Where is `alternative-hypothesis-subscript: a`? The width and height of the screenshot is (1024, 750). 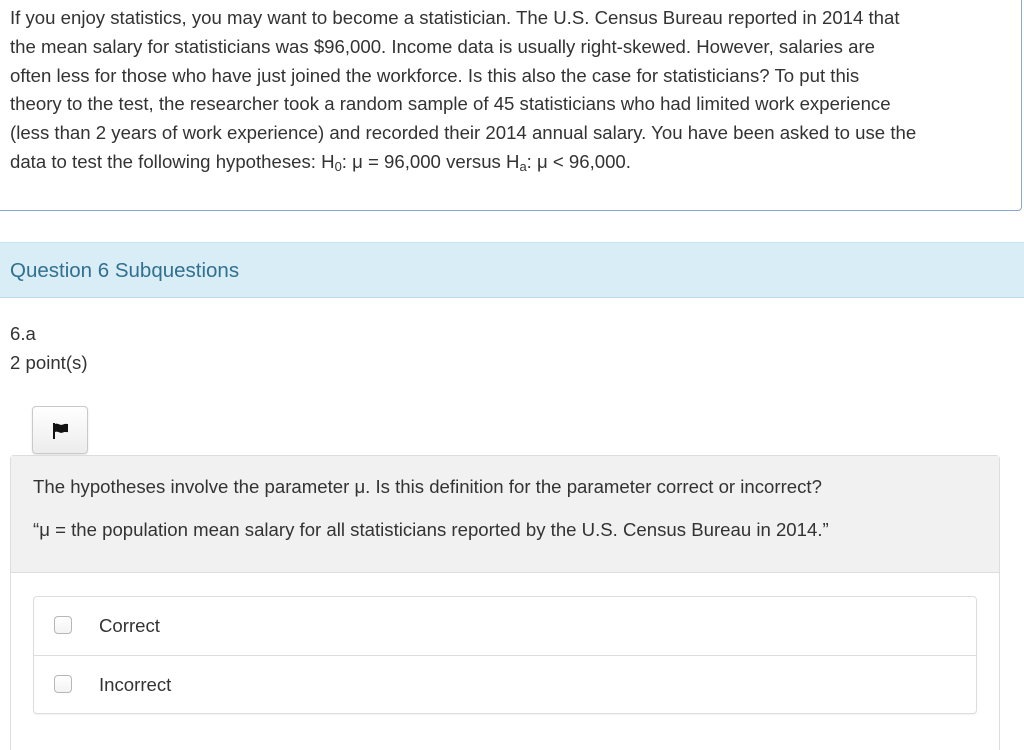
alternative-hypothesis-subscript: a is located at coordinates (523, 166).